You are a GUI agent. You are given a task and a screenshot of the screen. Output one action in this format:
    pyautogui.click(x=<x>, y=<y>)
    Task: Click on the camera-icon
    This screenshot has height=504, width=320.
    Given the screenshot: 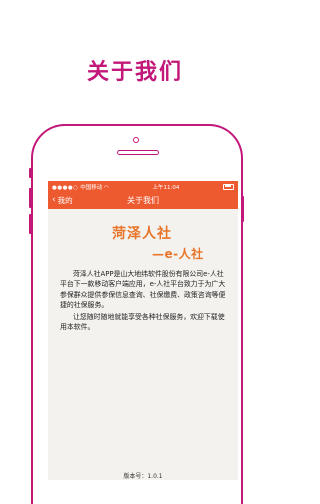 What is the action you would take?
    pyautogui.click(x=136, y=140)
    